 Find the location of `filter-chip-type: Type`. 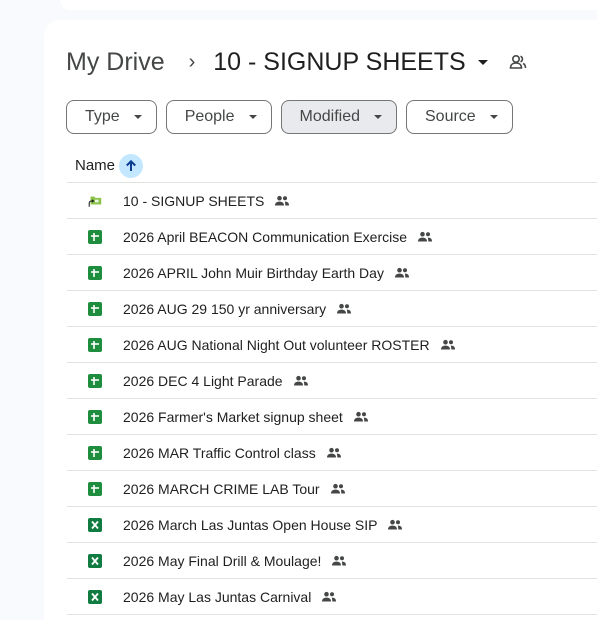

filter-chip-type: Type is located at coordinates (111, 117).